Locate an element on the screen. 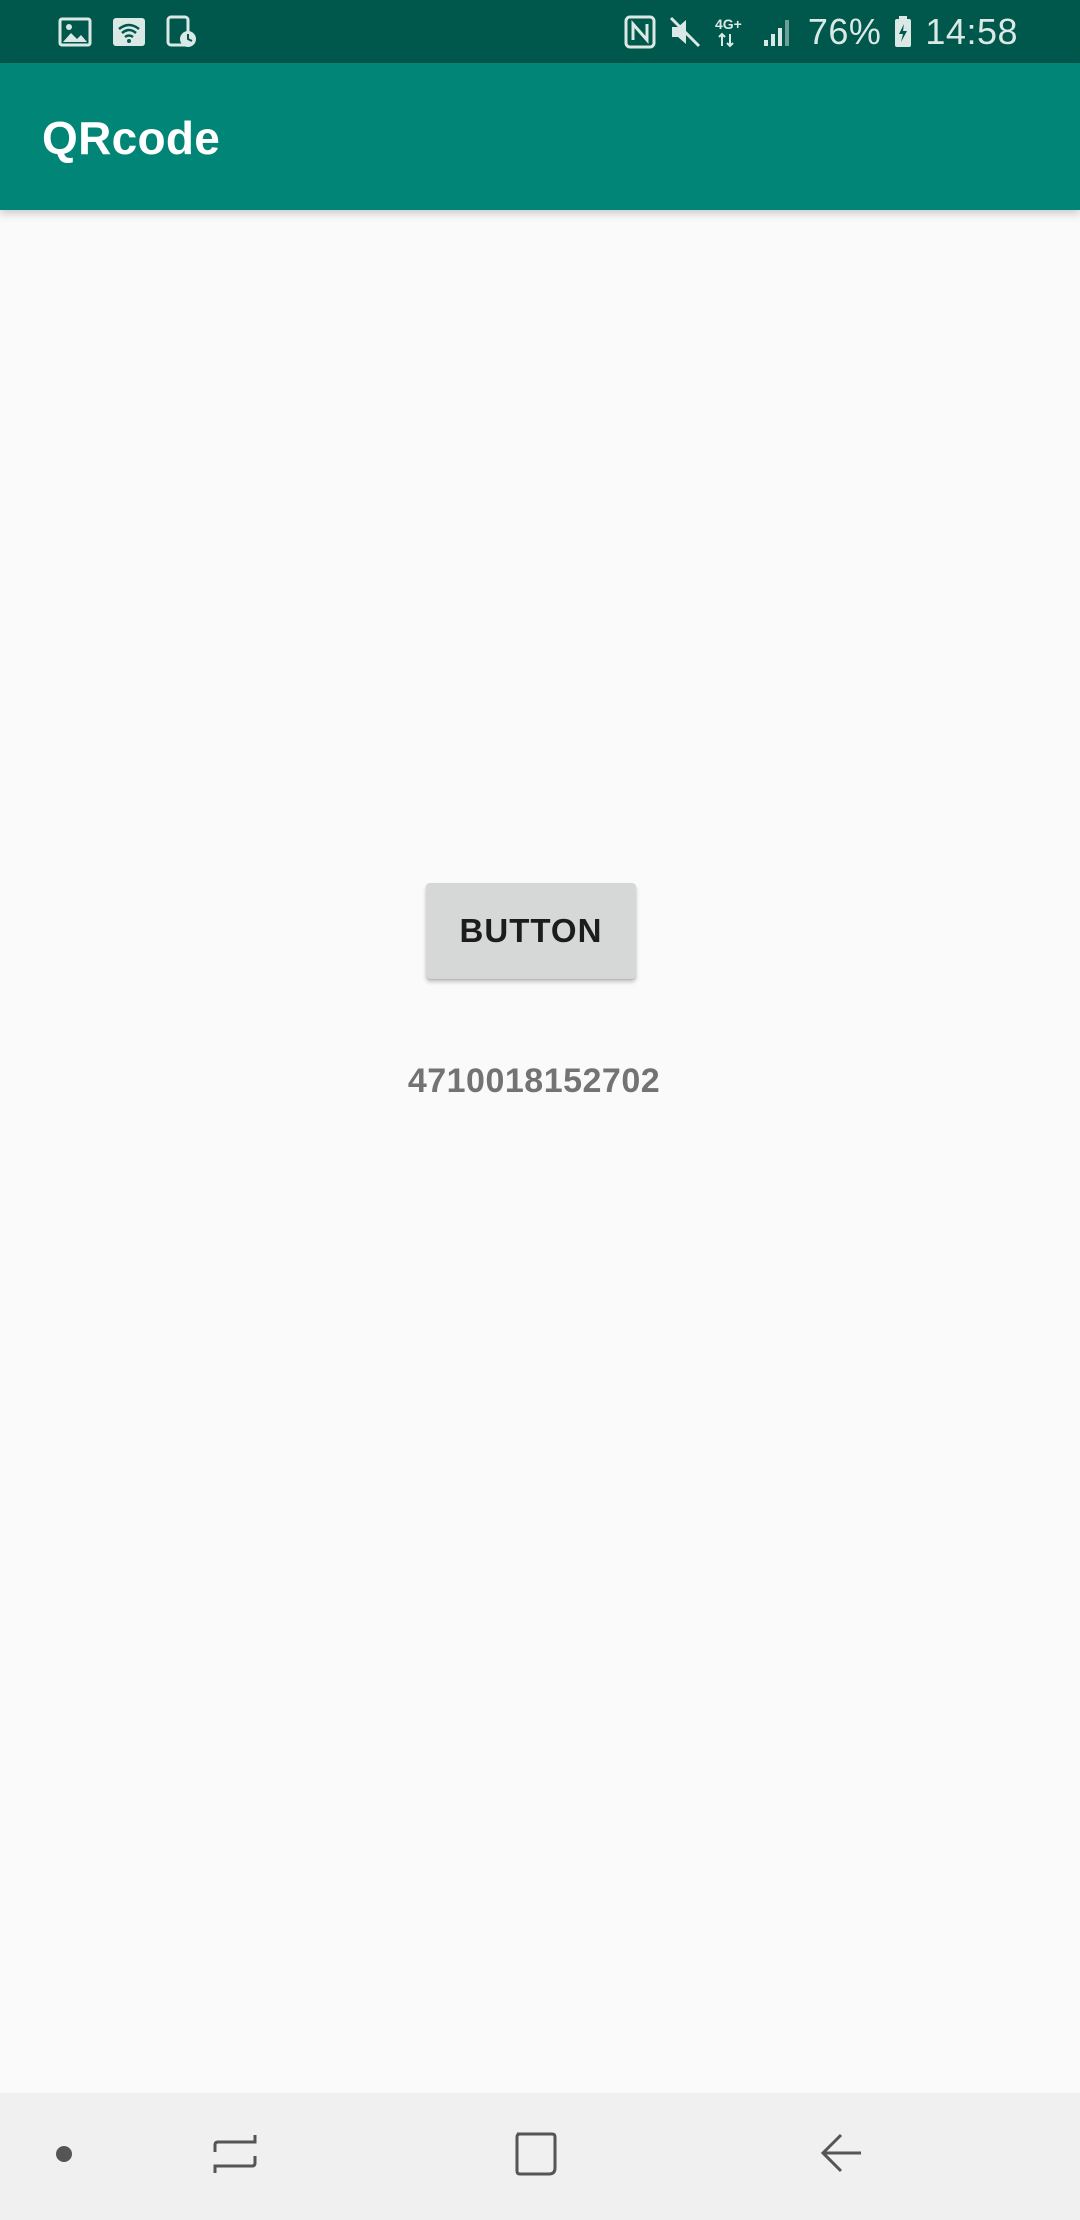  nfc-icon is located at coordinates (640, 32).